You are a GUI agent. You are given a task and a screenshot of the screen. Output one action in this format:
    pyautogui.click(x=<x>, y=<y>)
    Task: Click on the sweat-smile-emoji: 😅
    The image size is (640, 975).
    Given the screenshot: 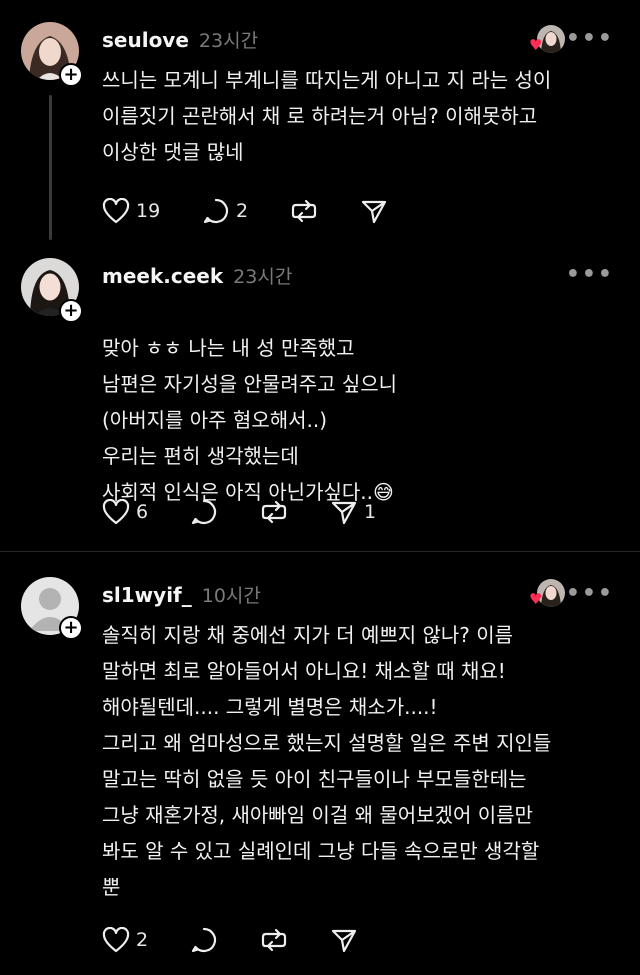 What is the action you would take?
    pyautogui.click(x=383, y=492)
    